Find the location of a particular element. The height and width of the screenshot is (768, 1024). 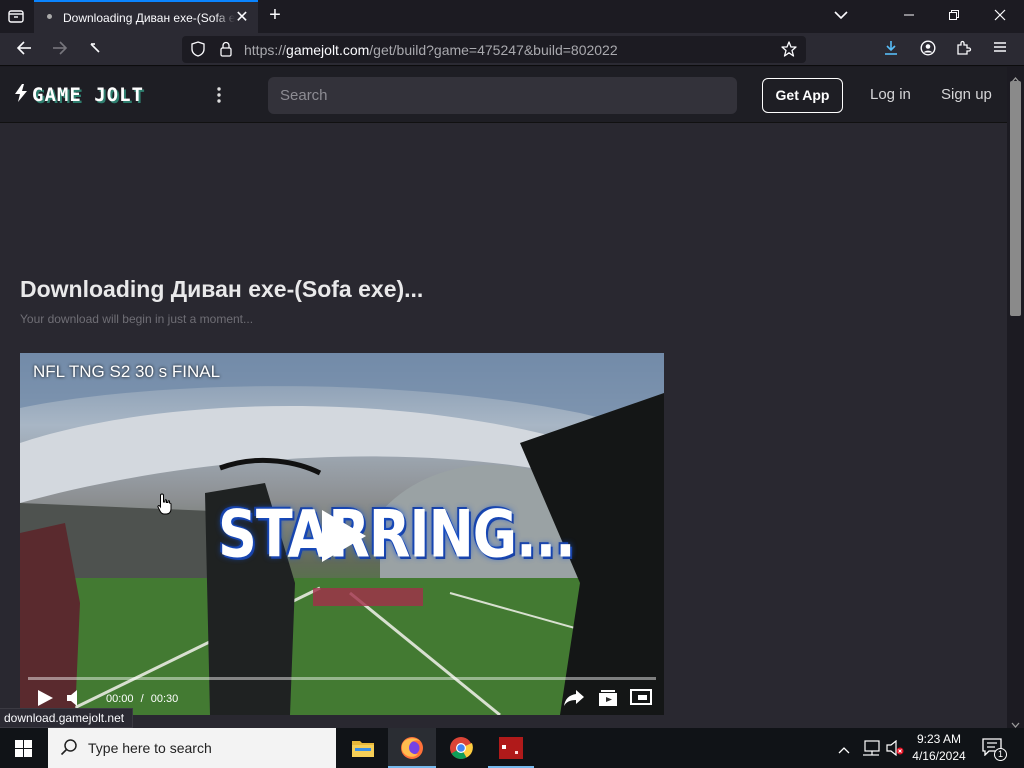

get-app-label: Get App is located at coordinates (802, 95).